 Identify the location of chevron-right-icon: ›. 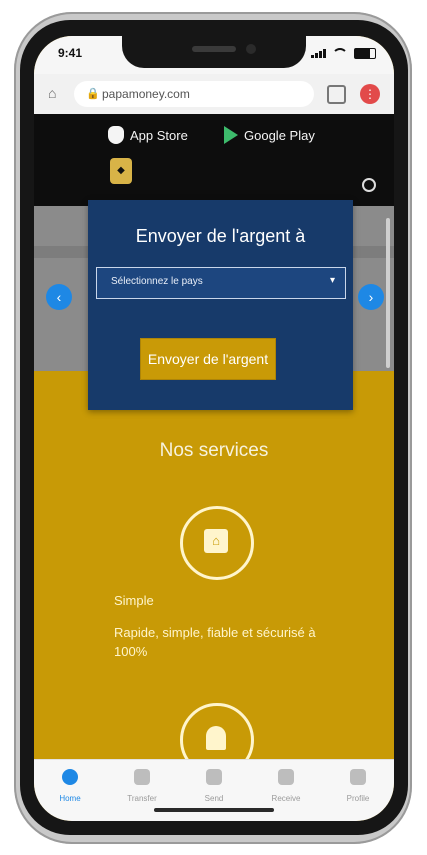
(371, 297).